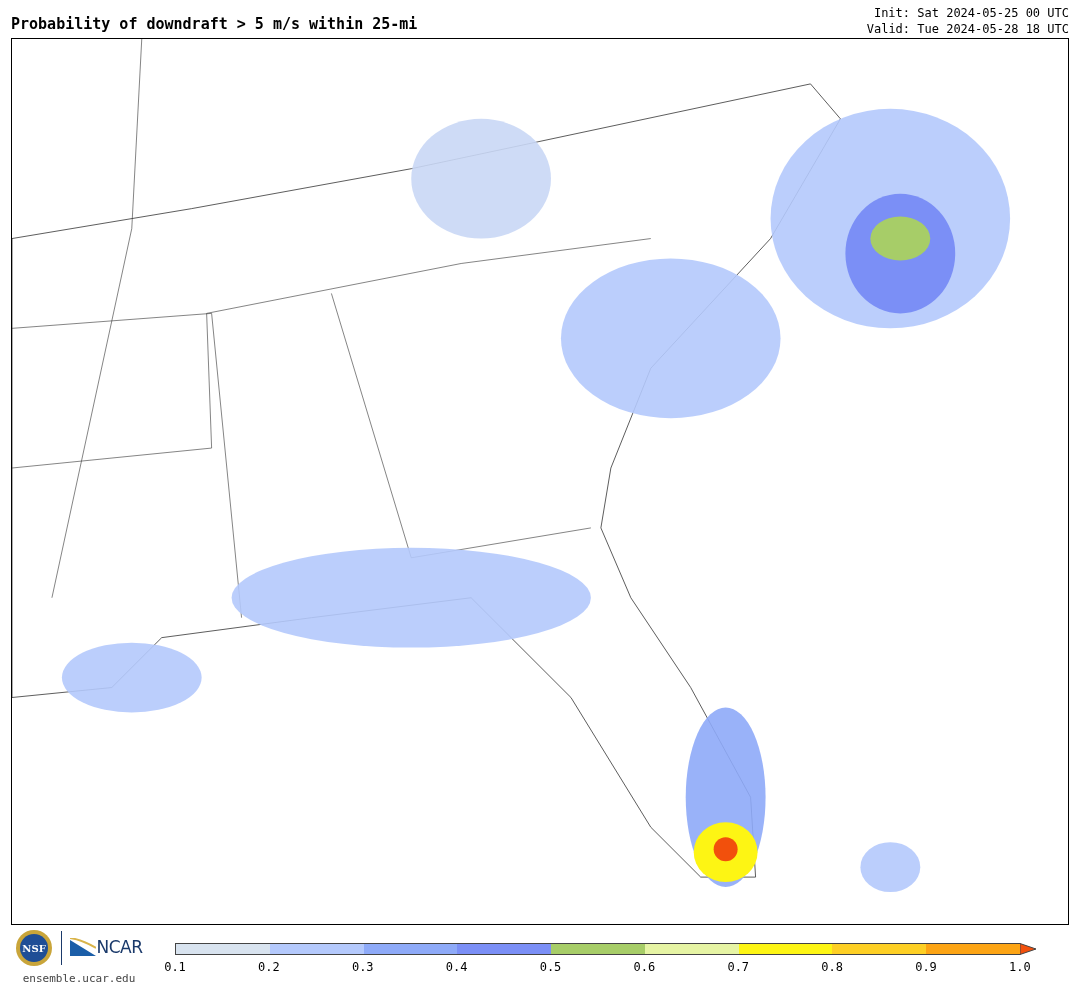 Image resolution: width=1080 pixels, height=988 pixels. I want to click on valid-time: Valid: Tue 2024-05-28 18 UTC, so click(967, 30).